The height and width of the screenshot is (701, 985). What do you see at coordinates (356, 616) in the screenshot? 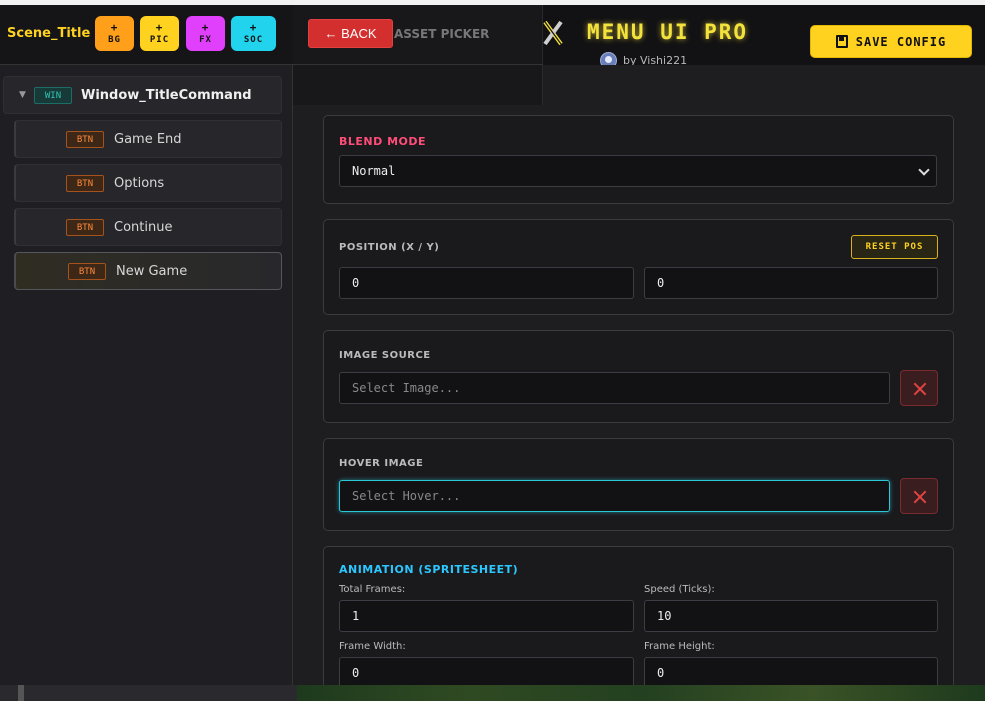
I see `total-frames-value: 1` at bounding box center [356, 616].